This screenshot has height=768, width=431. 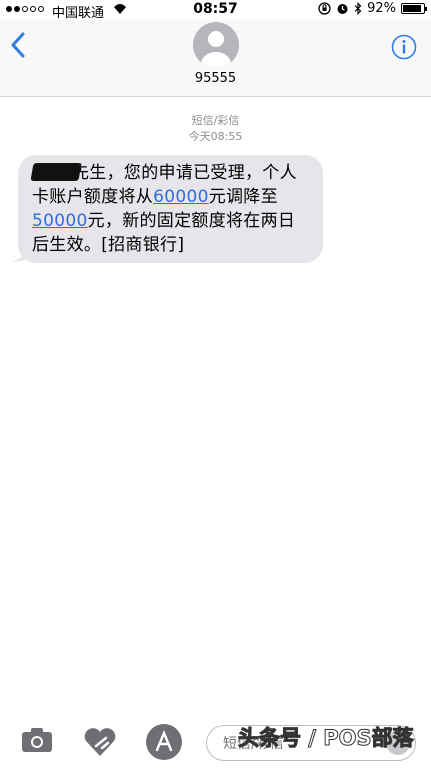 I want to click on conversation-header: 95555, so click(x=215, y=58).